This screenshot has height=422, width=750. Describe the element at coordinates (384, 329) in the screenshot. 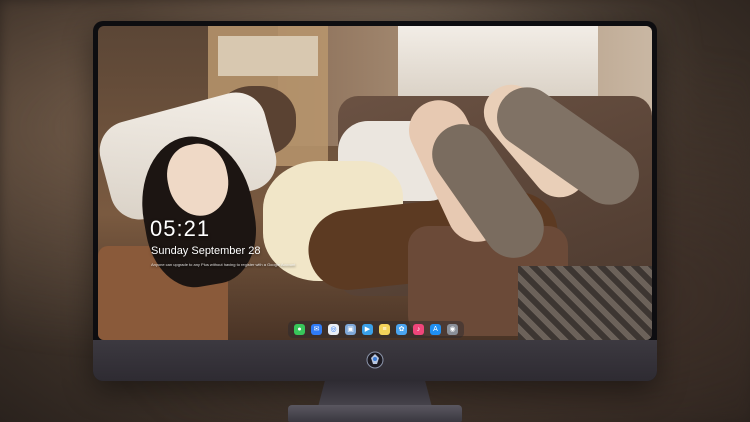

I see `notes-icon: ≡` at that location.